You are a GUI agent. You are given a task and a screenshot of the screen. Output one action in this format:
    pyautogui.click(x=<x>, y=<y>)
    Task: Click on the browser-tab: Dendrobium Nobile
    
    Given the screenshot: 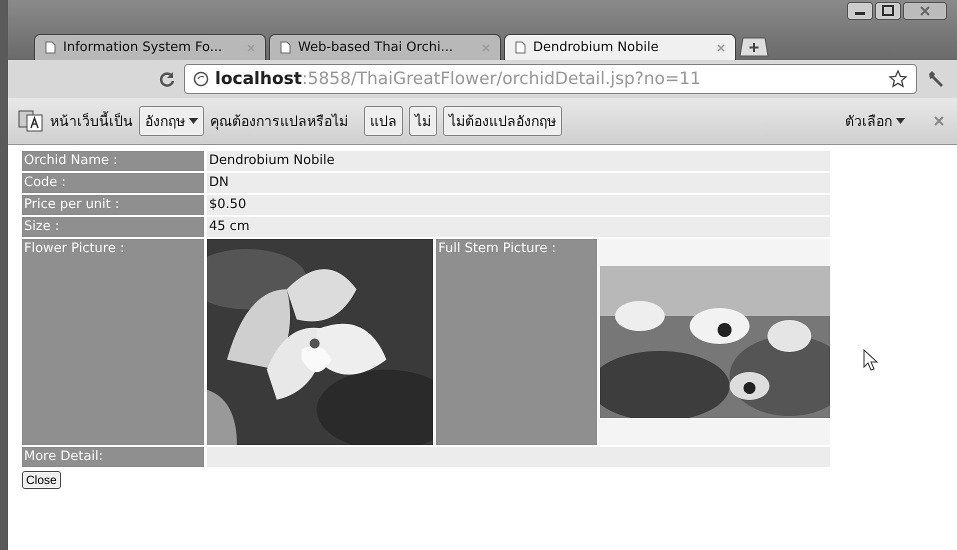 What is the action you would take?
    pyautogui.click(x=620, y=47)
    